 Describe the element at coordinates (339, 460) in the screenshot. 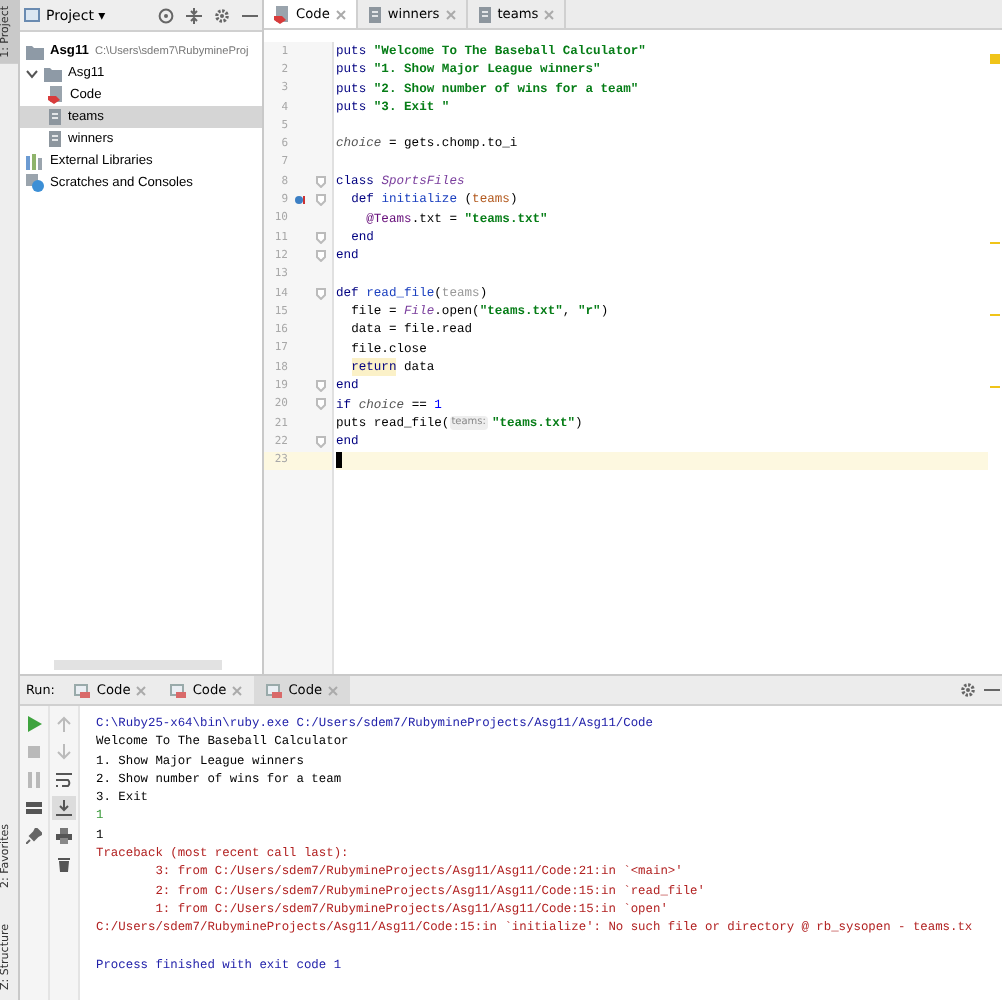

I see `text-cursor` at that location.